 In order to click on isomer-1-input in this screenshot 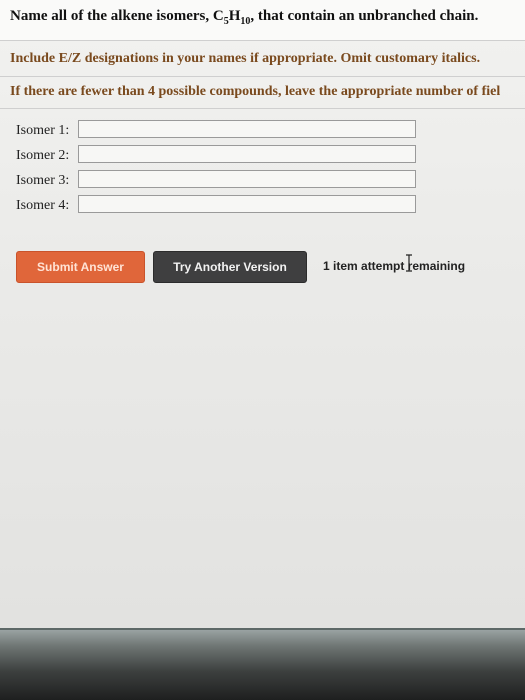, I will do `click(247, 129)`.